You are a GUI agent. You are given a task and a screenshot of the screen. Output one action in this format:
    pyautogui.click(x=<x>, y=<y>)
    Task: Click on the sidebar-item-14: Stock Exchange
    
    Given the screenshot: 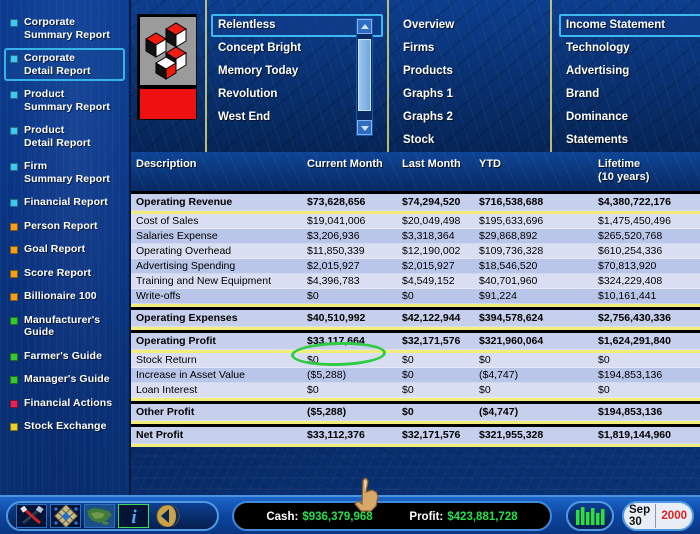 What is the action you would take?
    pyautogui.click(x=64, y=426)
    